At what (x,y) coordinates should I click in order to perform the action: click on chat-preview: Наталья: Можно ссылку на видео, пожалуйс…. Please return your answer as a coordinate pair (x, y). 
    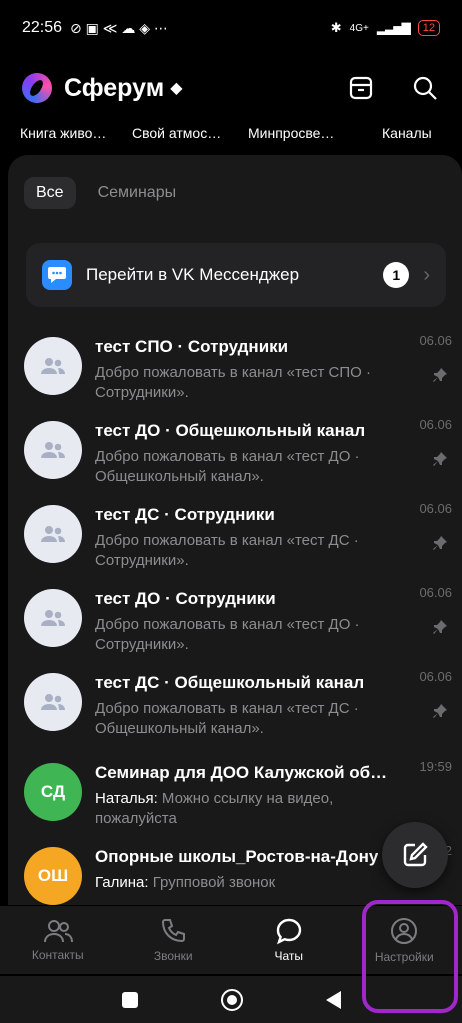
    Looking at the image, I should click on (249, 809).